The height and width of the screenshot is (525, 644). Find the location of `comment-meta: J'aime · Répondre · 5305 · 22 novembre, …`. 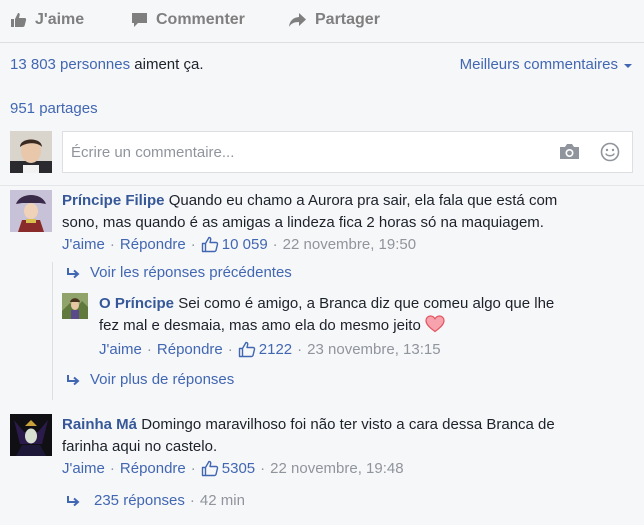

comment-meta: J'aime · Répondre · 5305 · 22 novembre, … is located at coordinates (233, 468).